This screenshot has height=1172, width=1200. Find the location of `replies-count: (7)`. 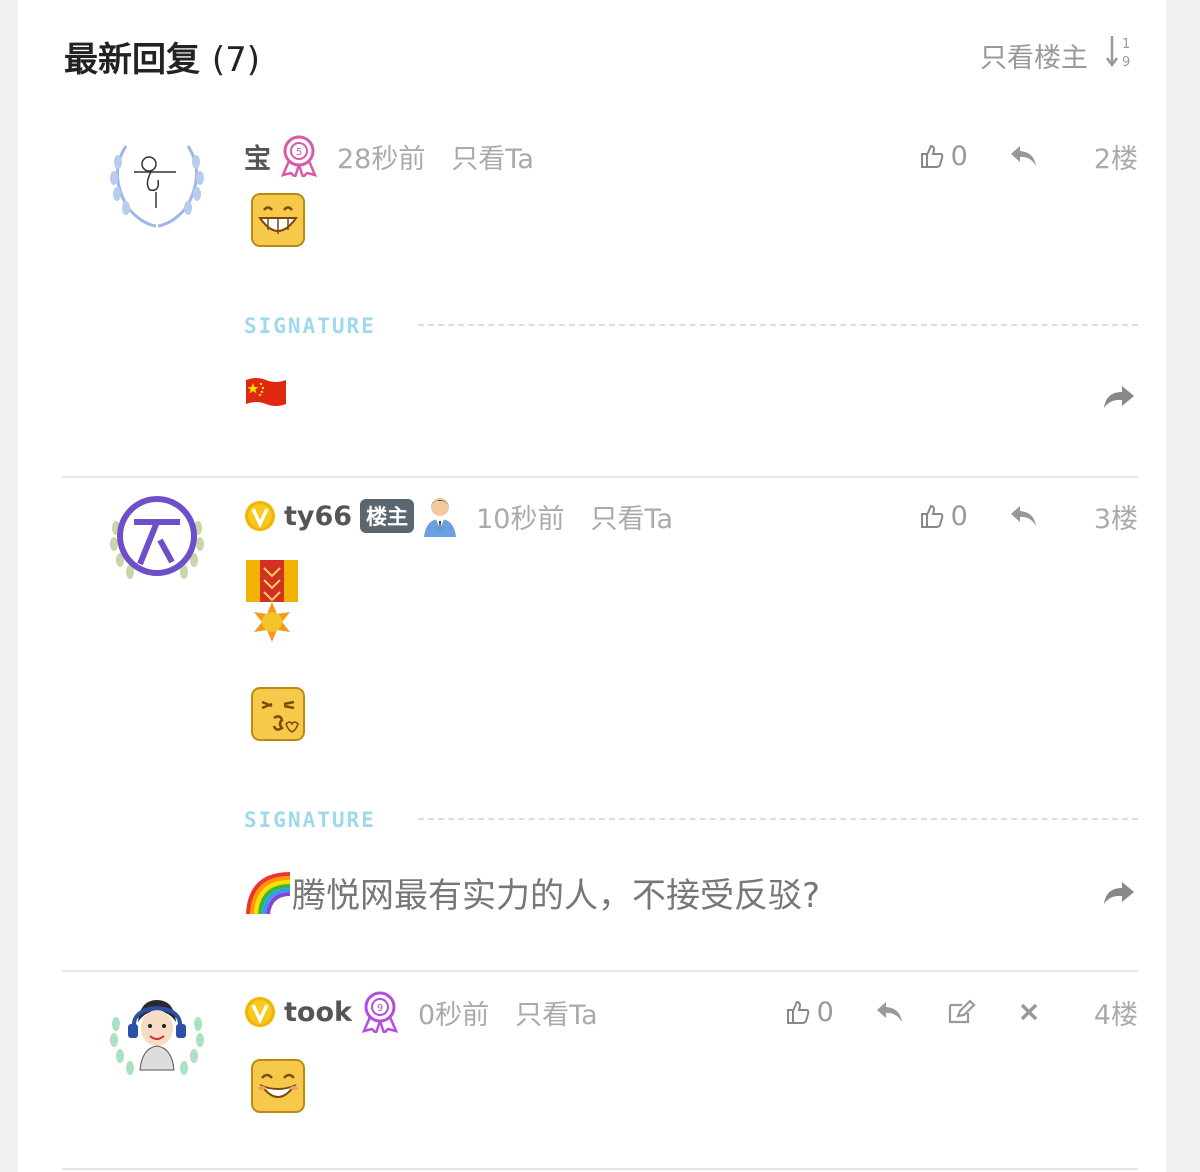

replies-count: (7) is located at coordinates (236, 60).